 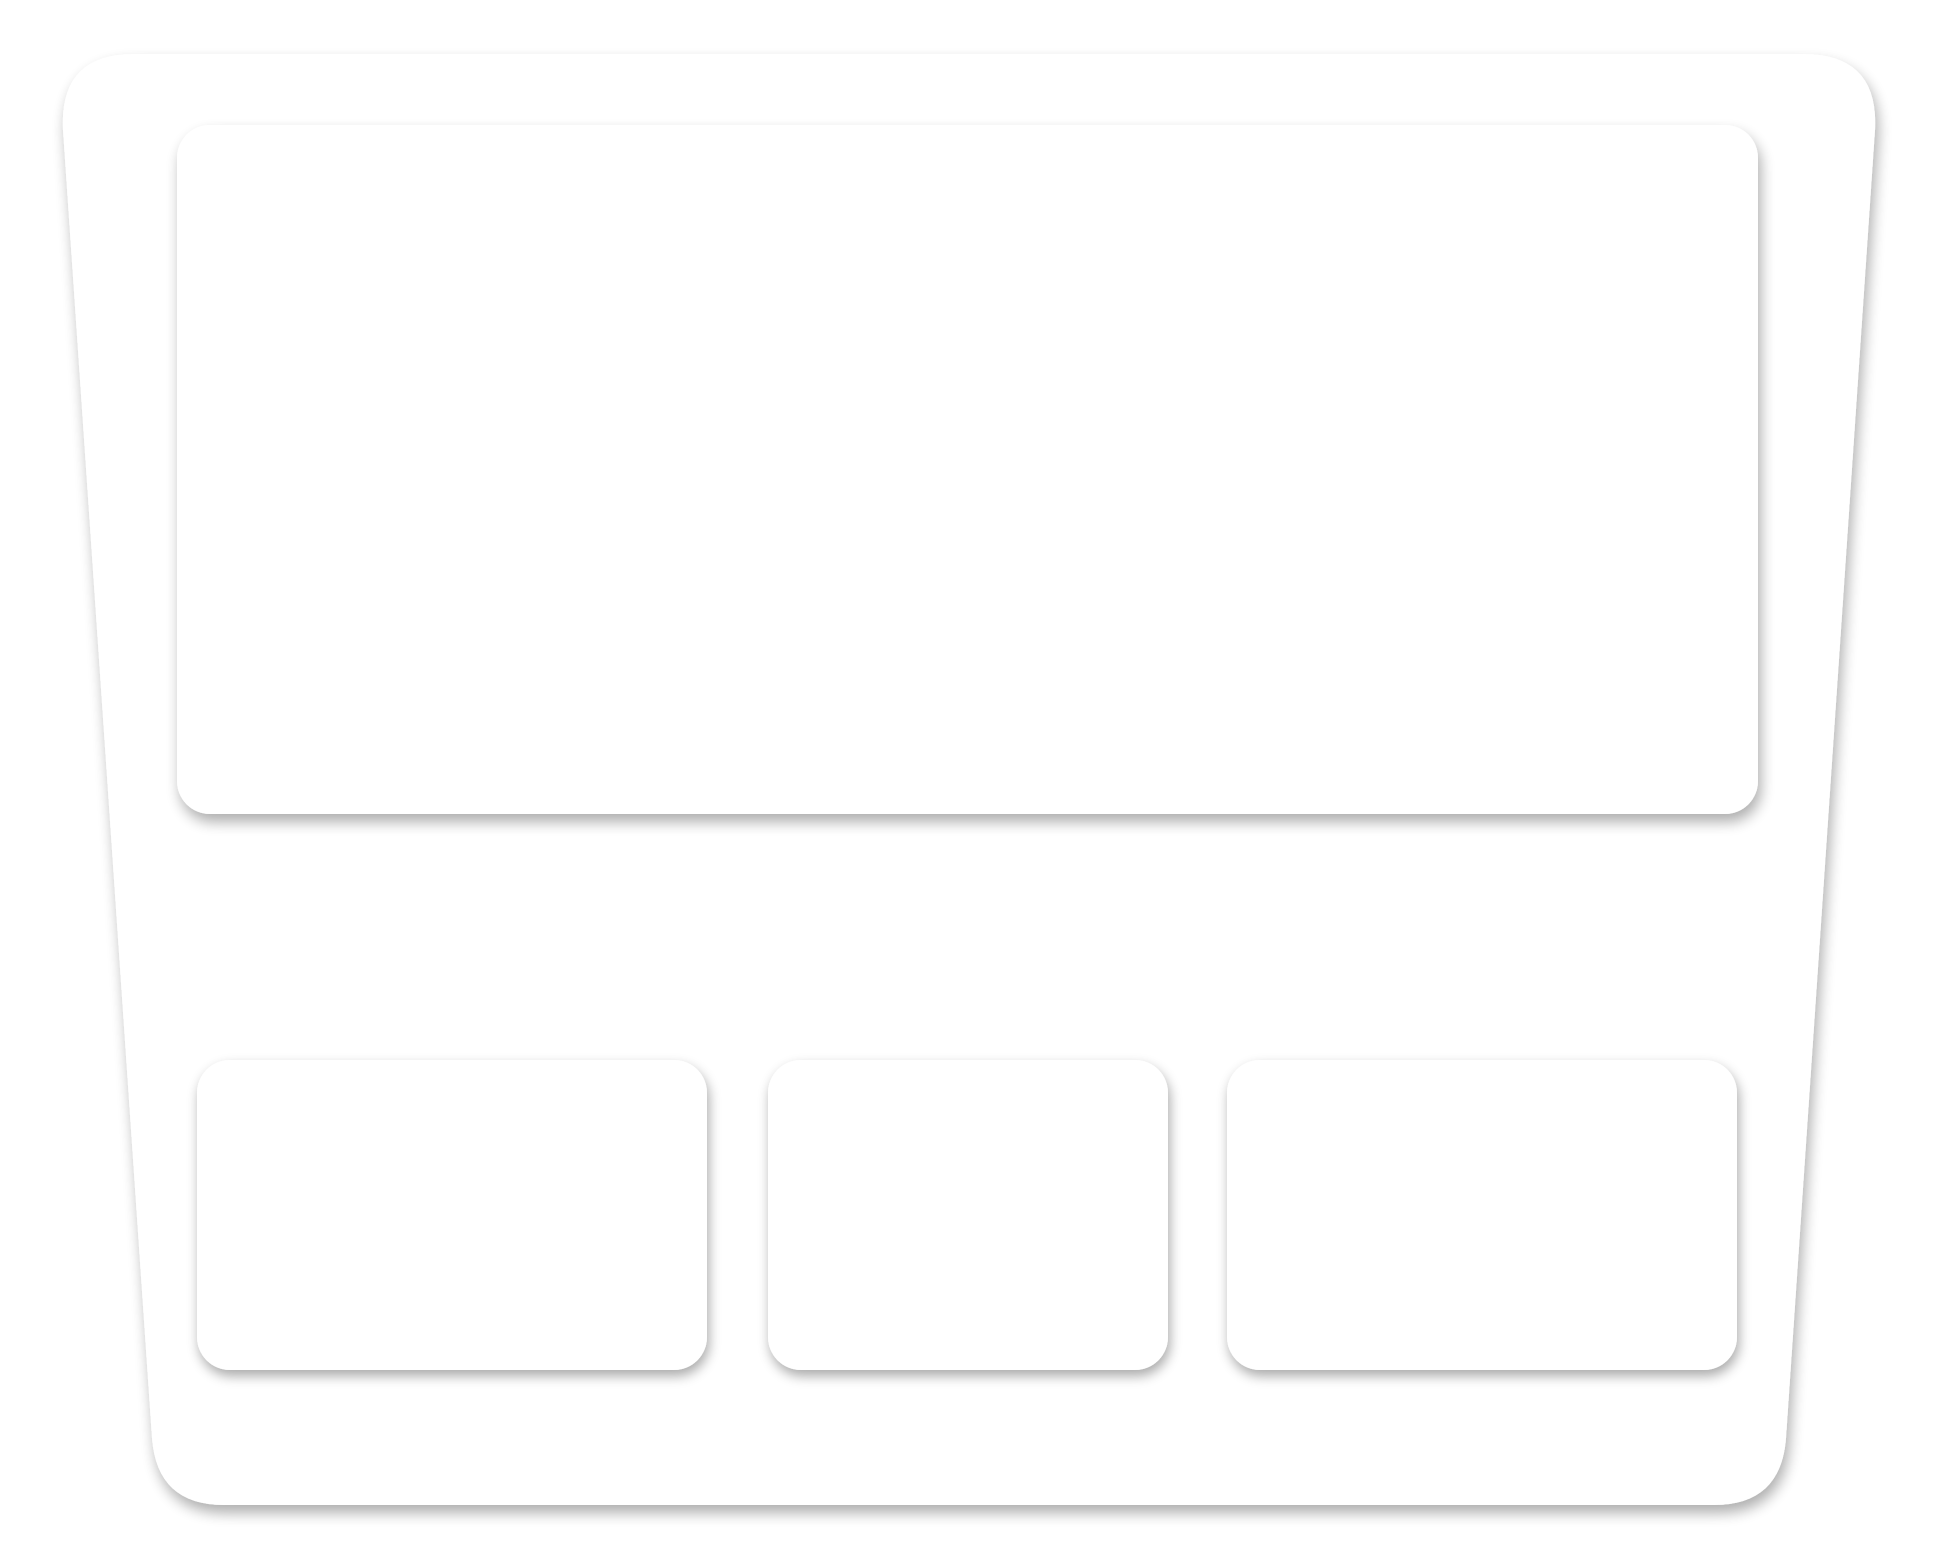 What do you see at coordinates (968, 1215) in the screenshot?
I see `center-module-slot` at bounding box center [968, 1215].